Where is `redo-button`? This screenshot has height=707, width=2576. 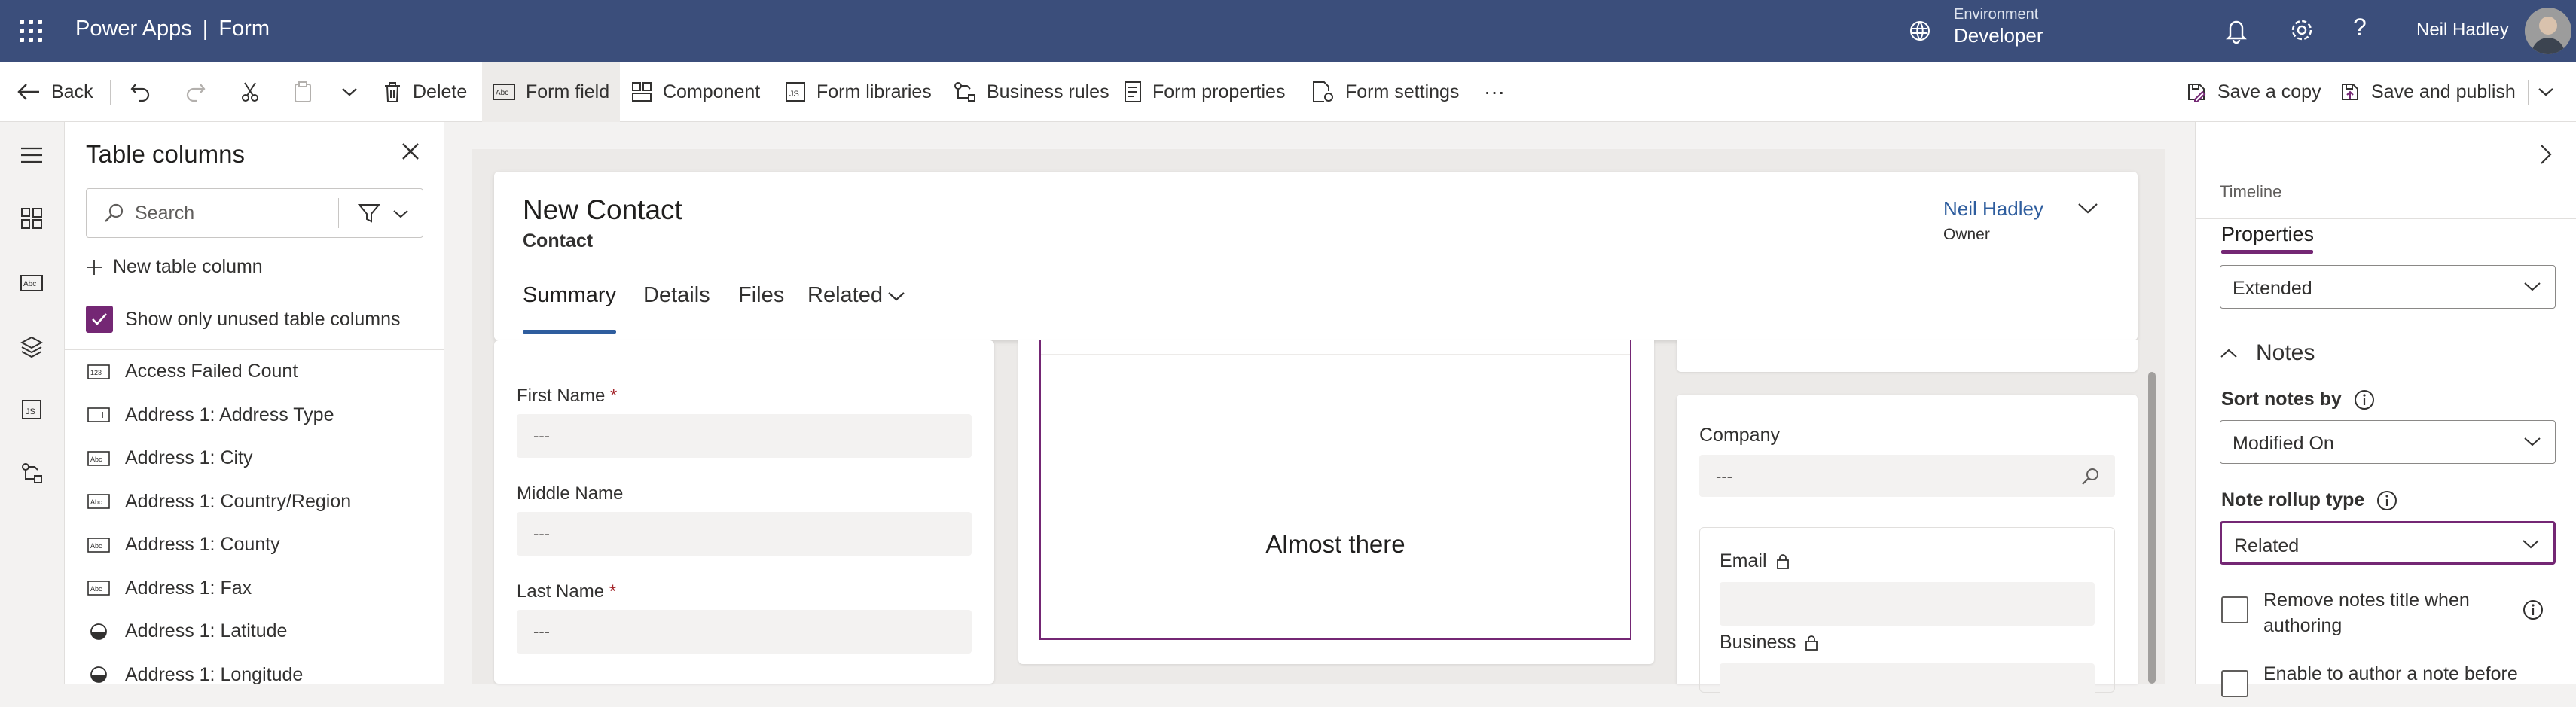
redo-button is located at coordinates (201, 92).